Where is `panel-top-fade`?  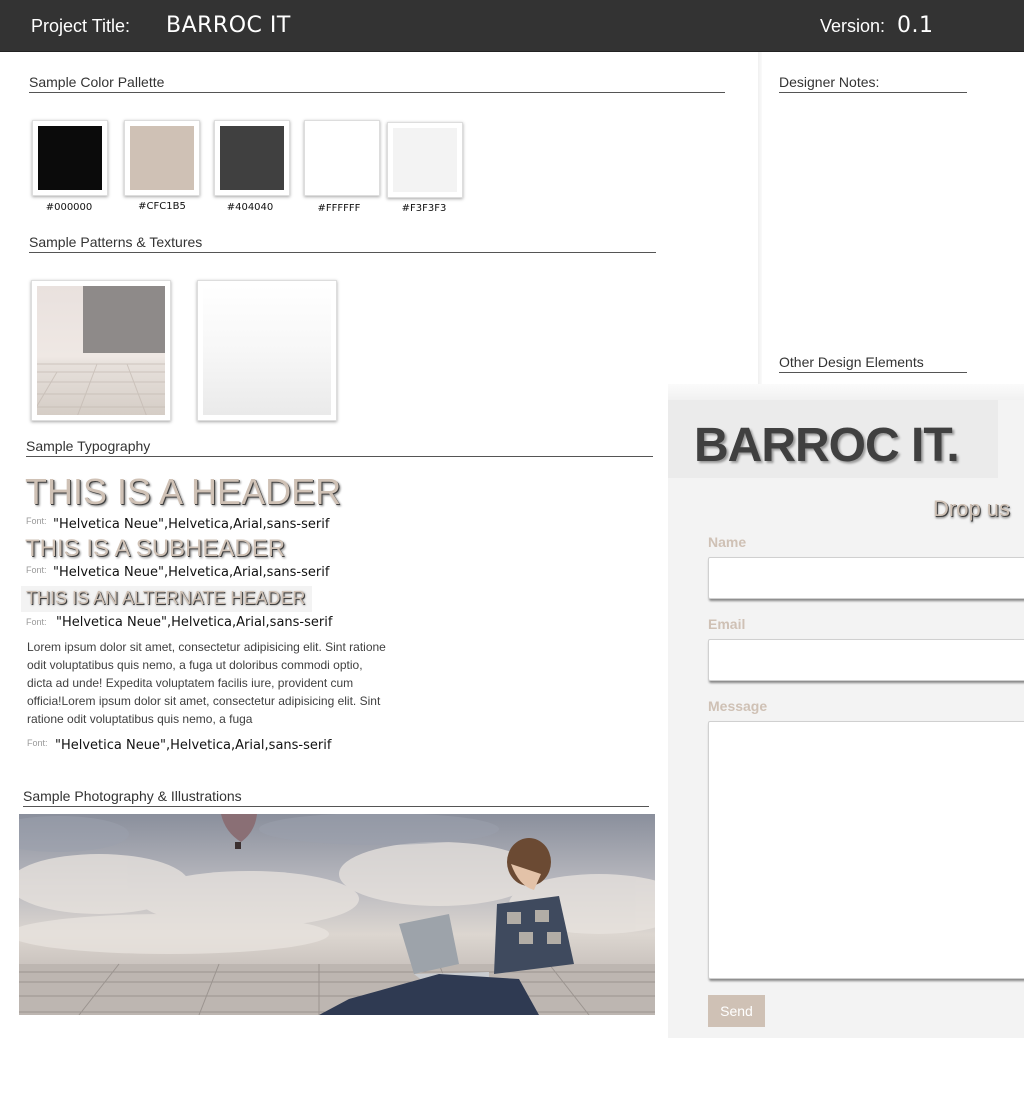
panel-top-fade is located at coordinates (846, 392).